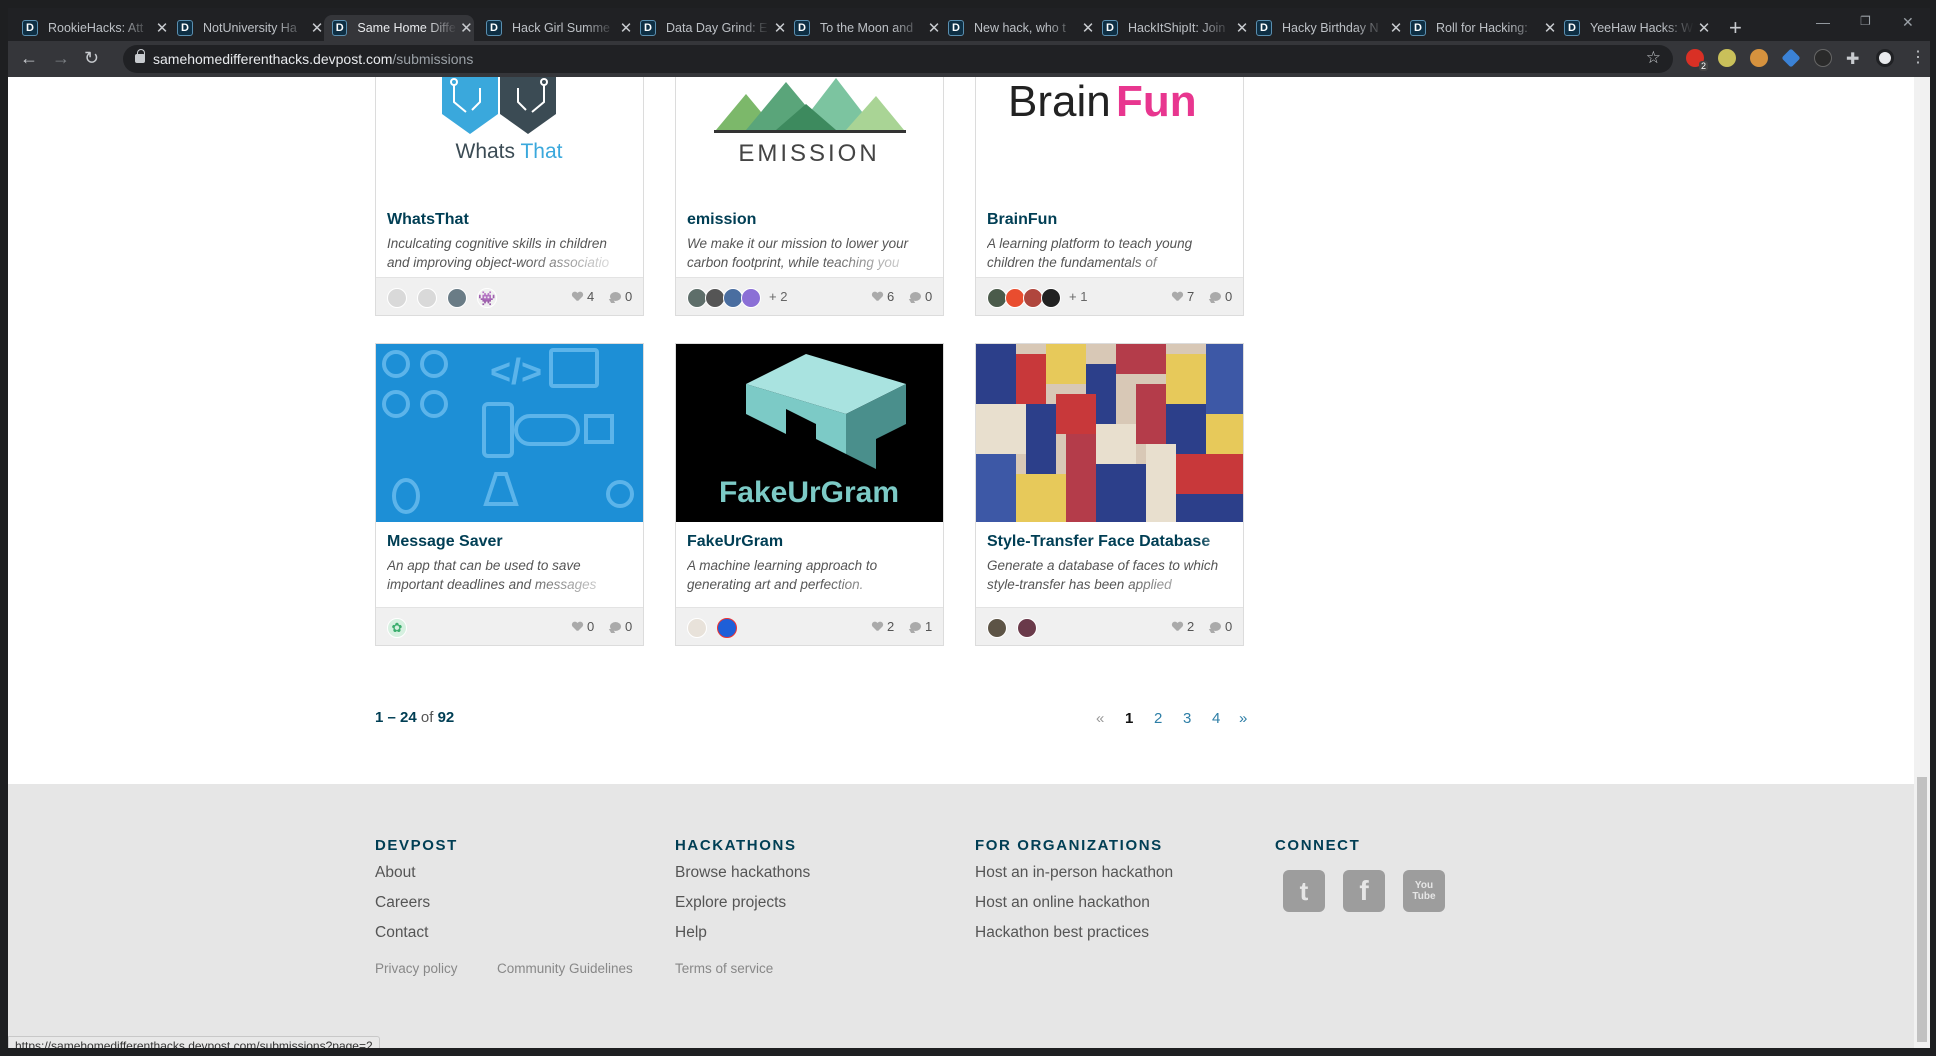  What do you see at coordinates (1176, 28) in the screenshot?
I see `tab-hackitshipit: D HackItShipIt: Join ✕` at bounding box center [1176, 28].